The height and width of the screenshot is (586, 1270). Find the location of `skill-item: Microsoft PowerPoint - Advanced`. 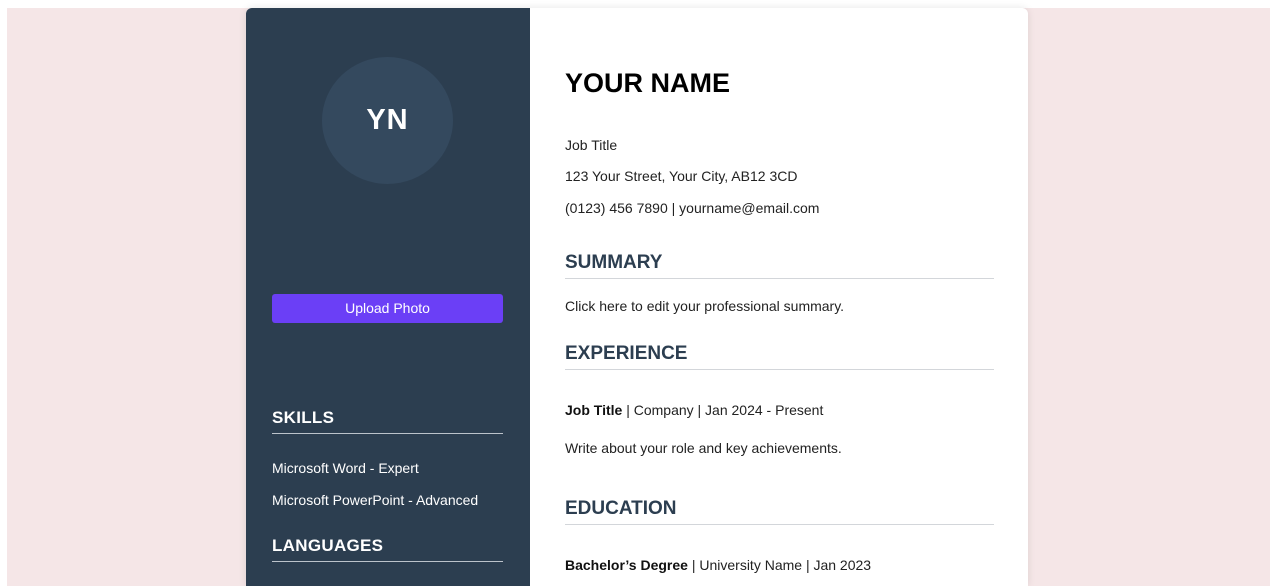

skill-item: Microsoft PowerPoint - Advanced is located at coordinates (375, 500).